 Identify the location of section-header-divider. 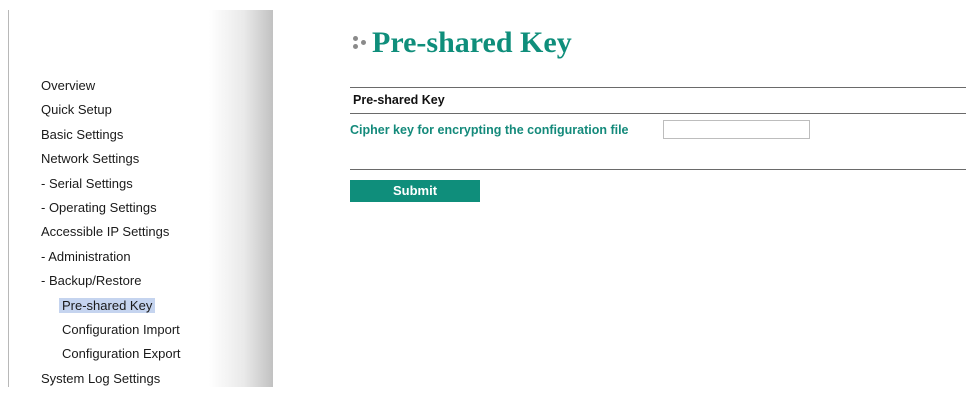
(658, 113).